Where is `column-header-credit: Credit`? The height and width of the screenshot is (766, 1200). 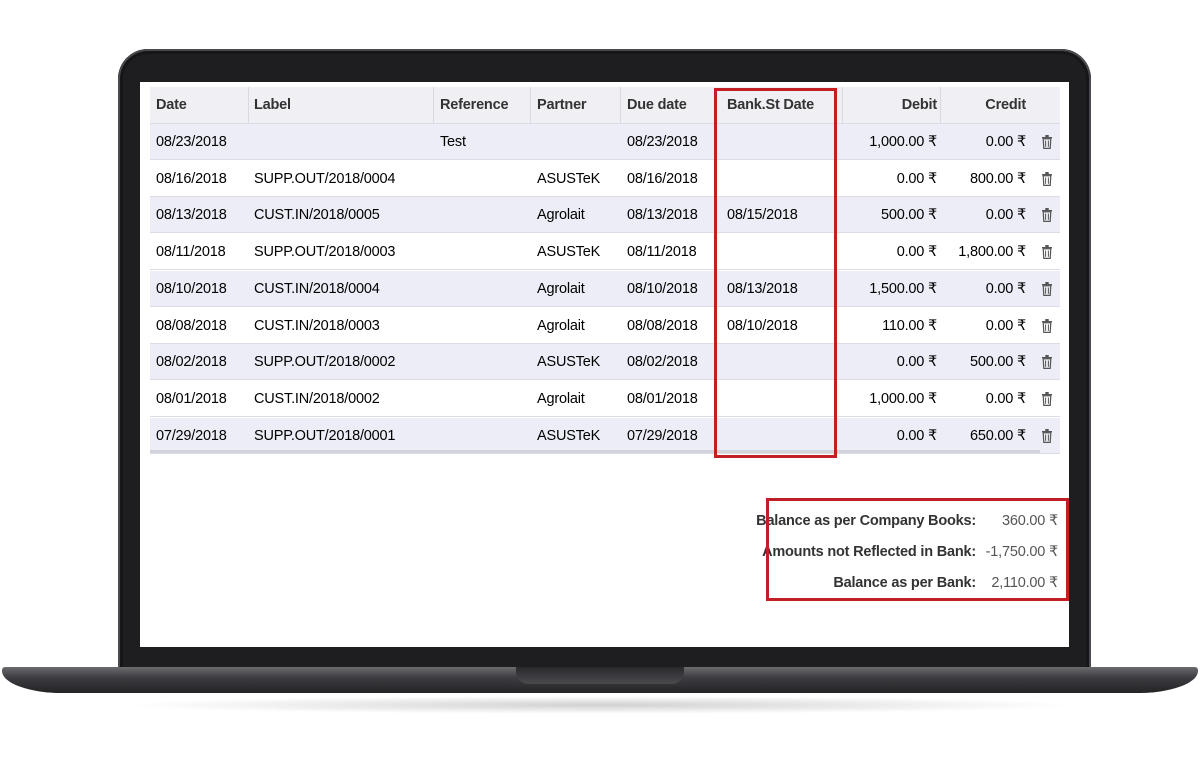
column-header-credit: Credit is located at coordinates (1005, 105).